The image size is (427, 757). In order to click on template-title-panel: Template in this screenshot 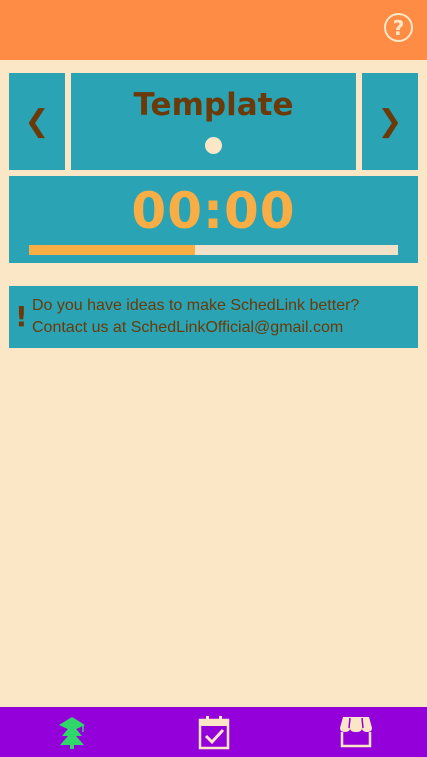, I will do `click(213, 121)`.